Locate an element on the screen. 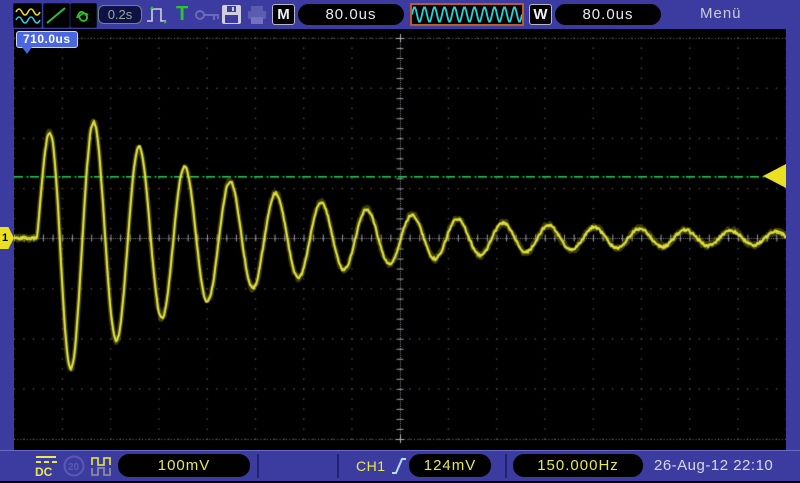  trigger-level-value: 124mV is located at coordinates (450, 465).